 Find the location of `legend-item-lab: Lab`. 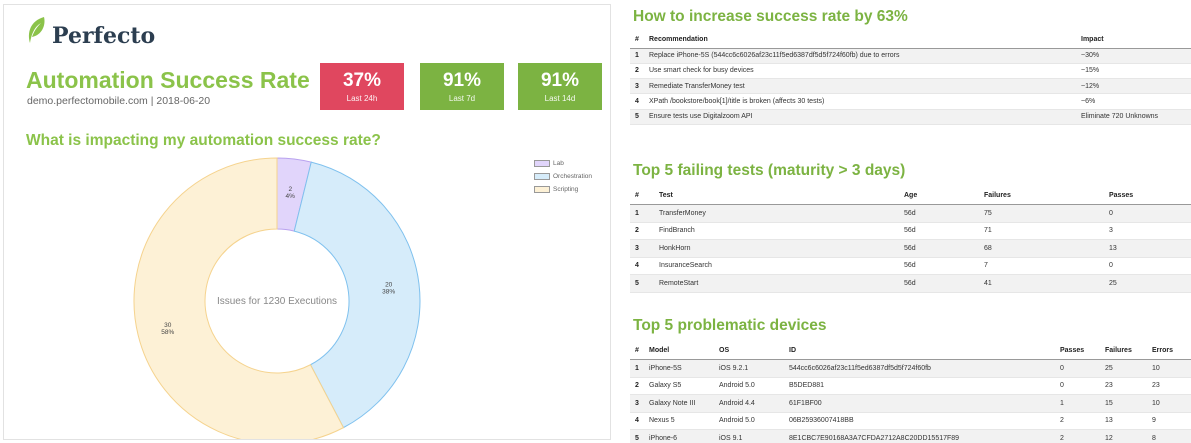

legend-item-lab: Lab is located at coordinates (563, 163).